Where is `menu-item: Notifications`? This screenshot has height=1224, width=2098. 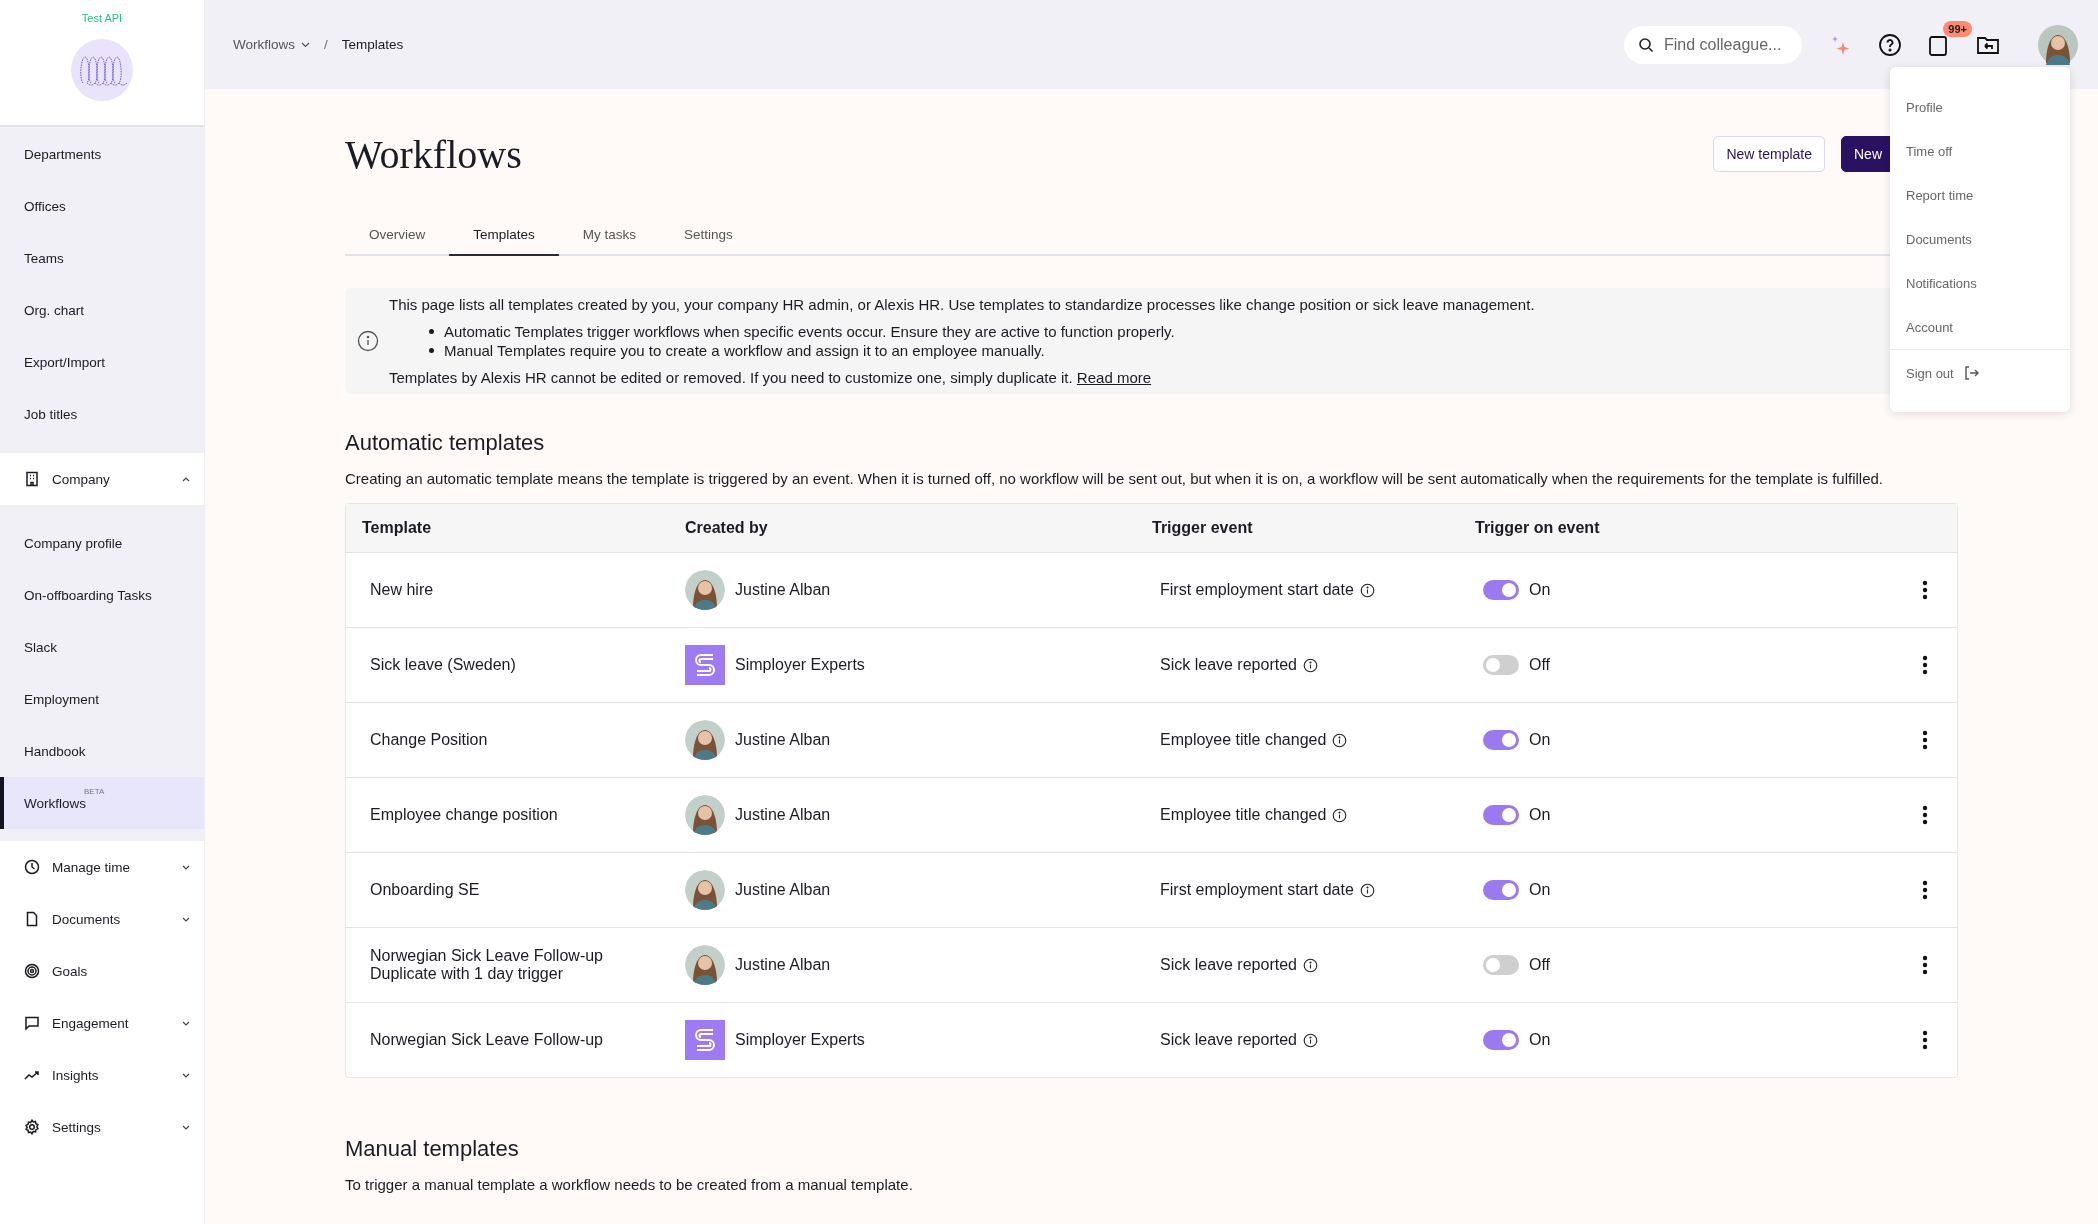 menu-item: Notifications is located at coordinates (1980, 283).